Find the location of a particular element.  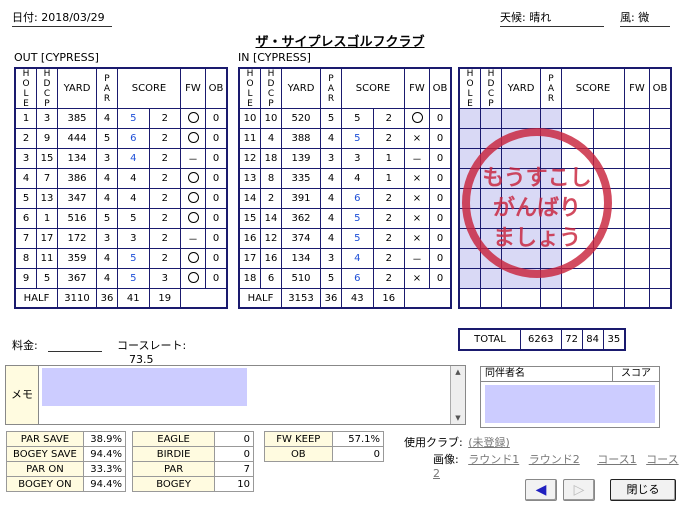

col-yard: YARD is located at coordinates (521, 88).